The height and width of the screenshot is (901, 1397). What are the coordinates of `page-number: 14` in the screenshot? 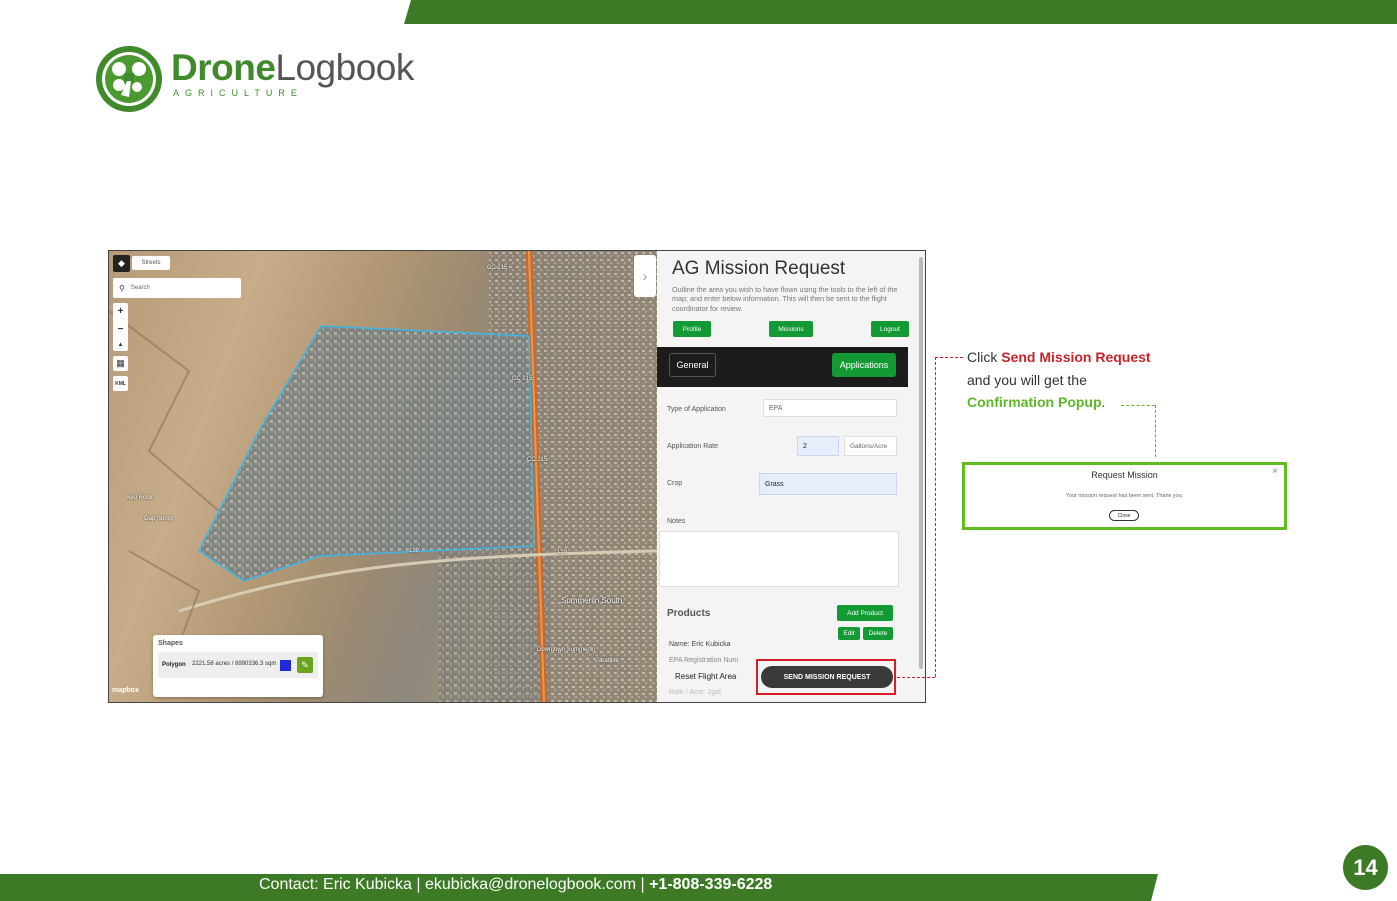 It's located at (1365, 867).